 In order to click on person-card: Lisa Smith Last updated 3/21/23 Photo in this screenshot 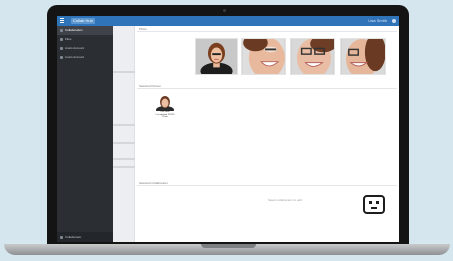, I will do `click(165, 108)`.